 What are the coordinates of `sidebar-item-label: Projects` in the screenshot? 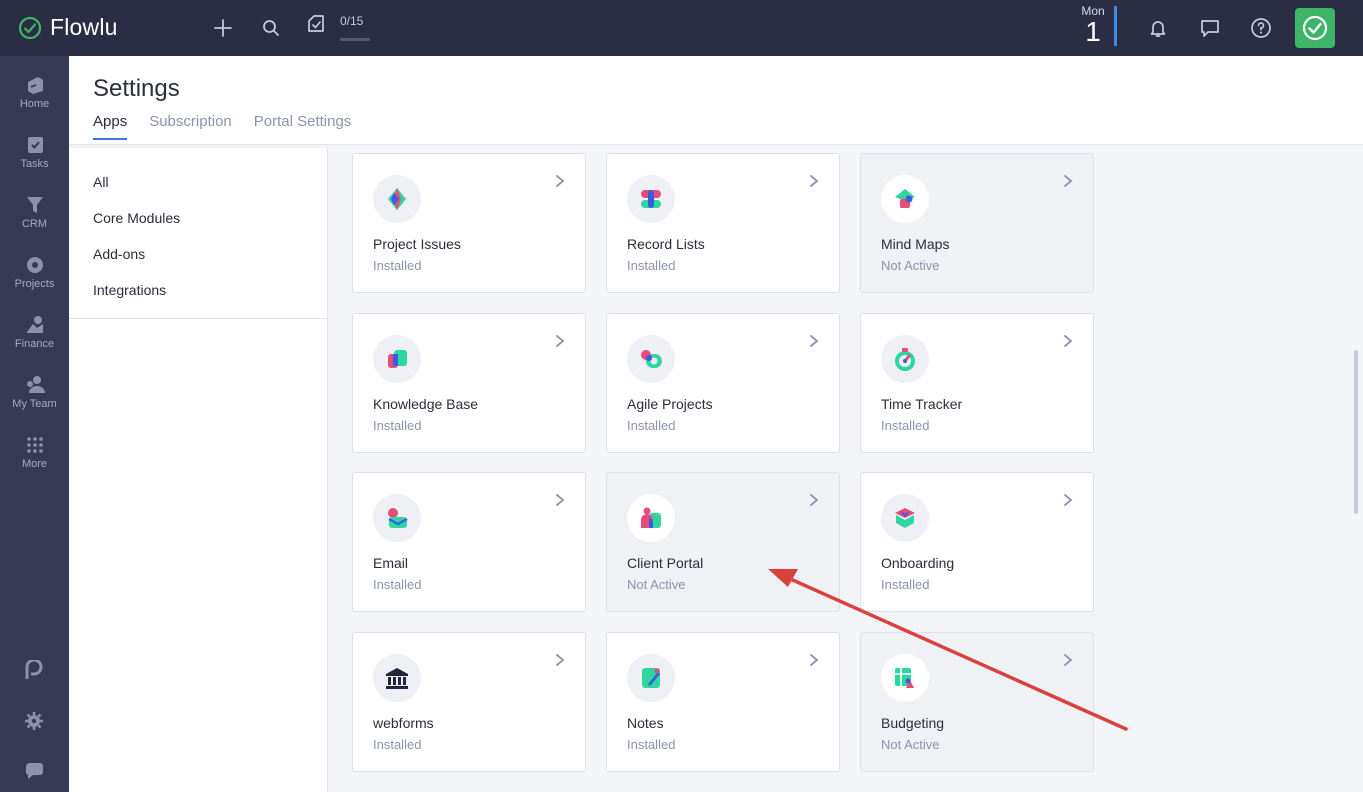 It's located at (34, 284).